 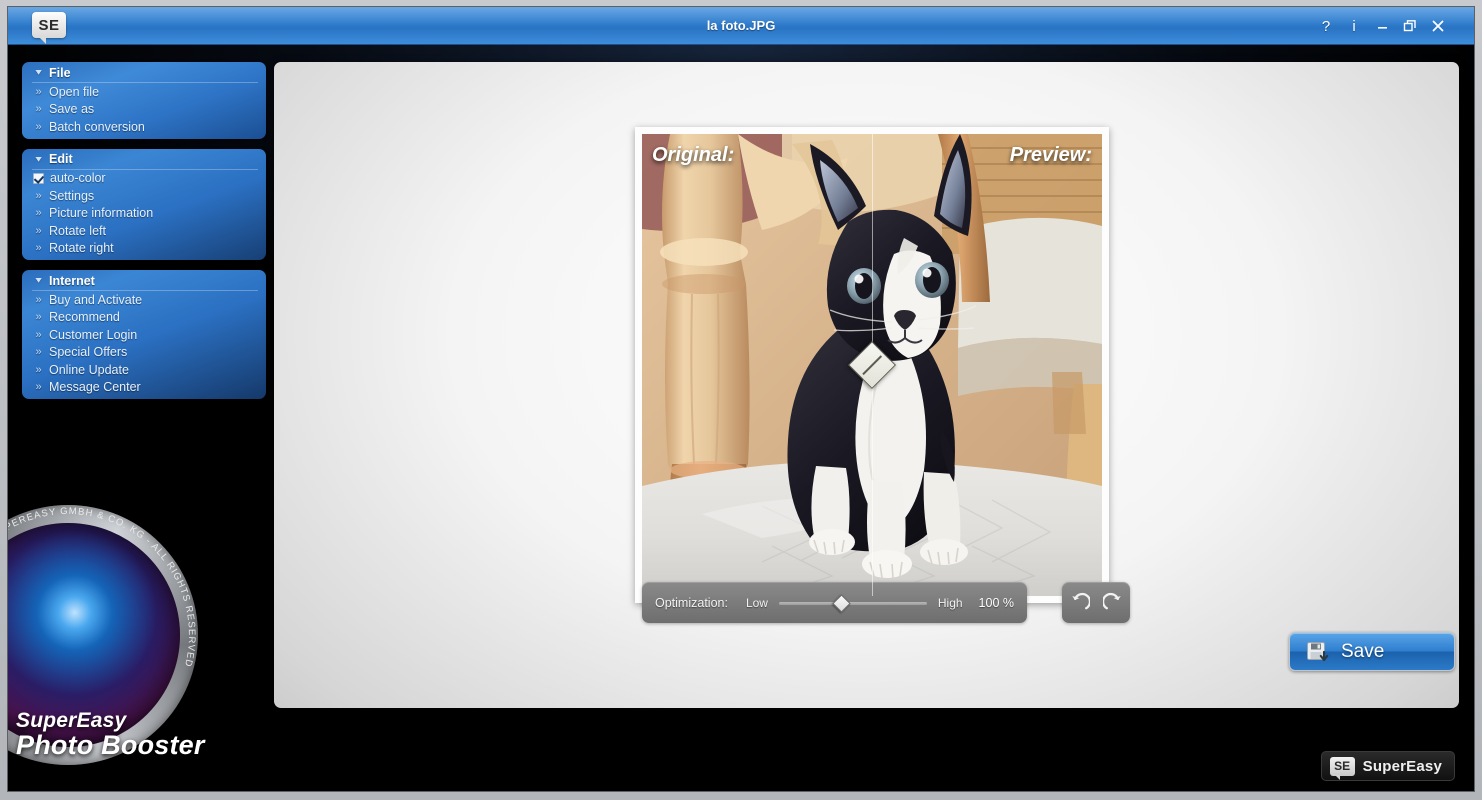 I want to click on sidebar-group-title: Internet, so click(x=72, y=280).